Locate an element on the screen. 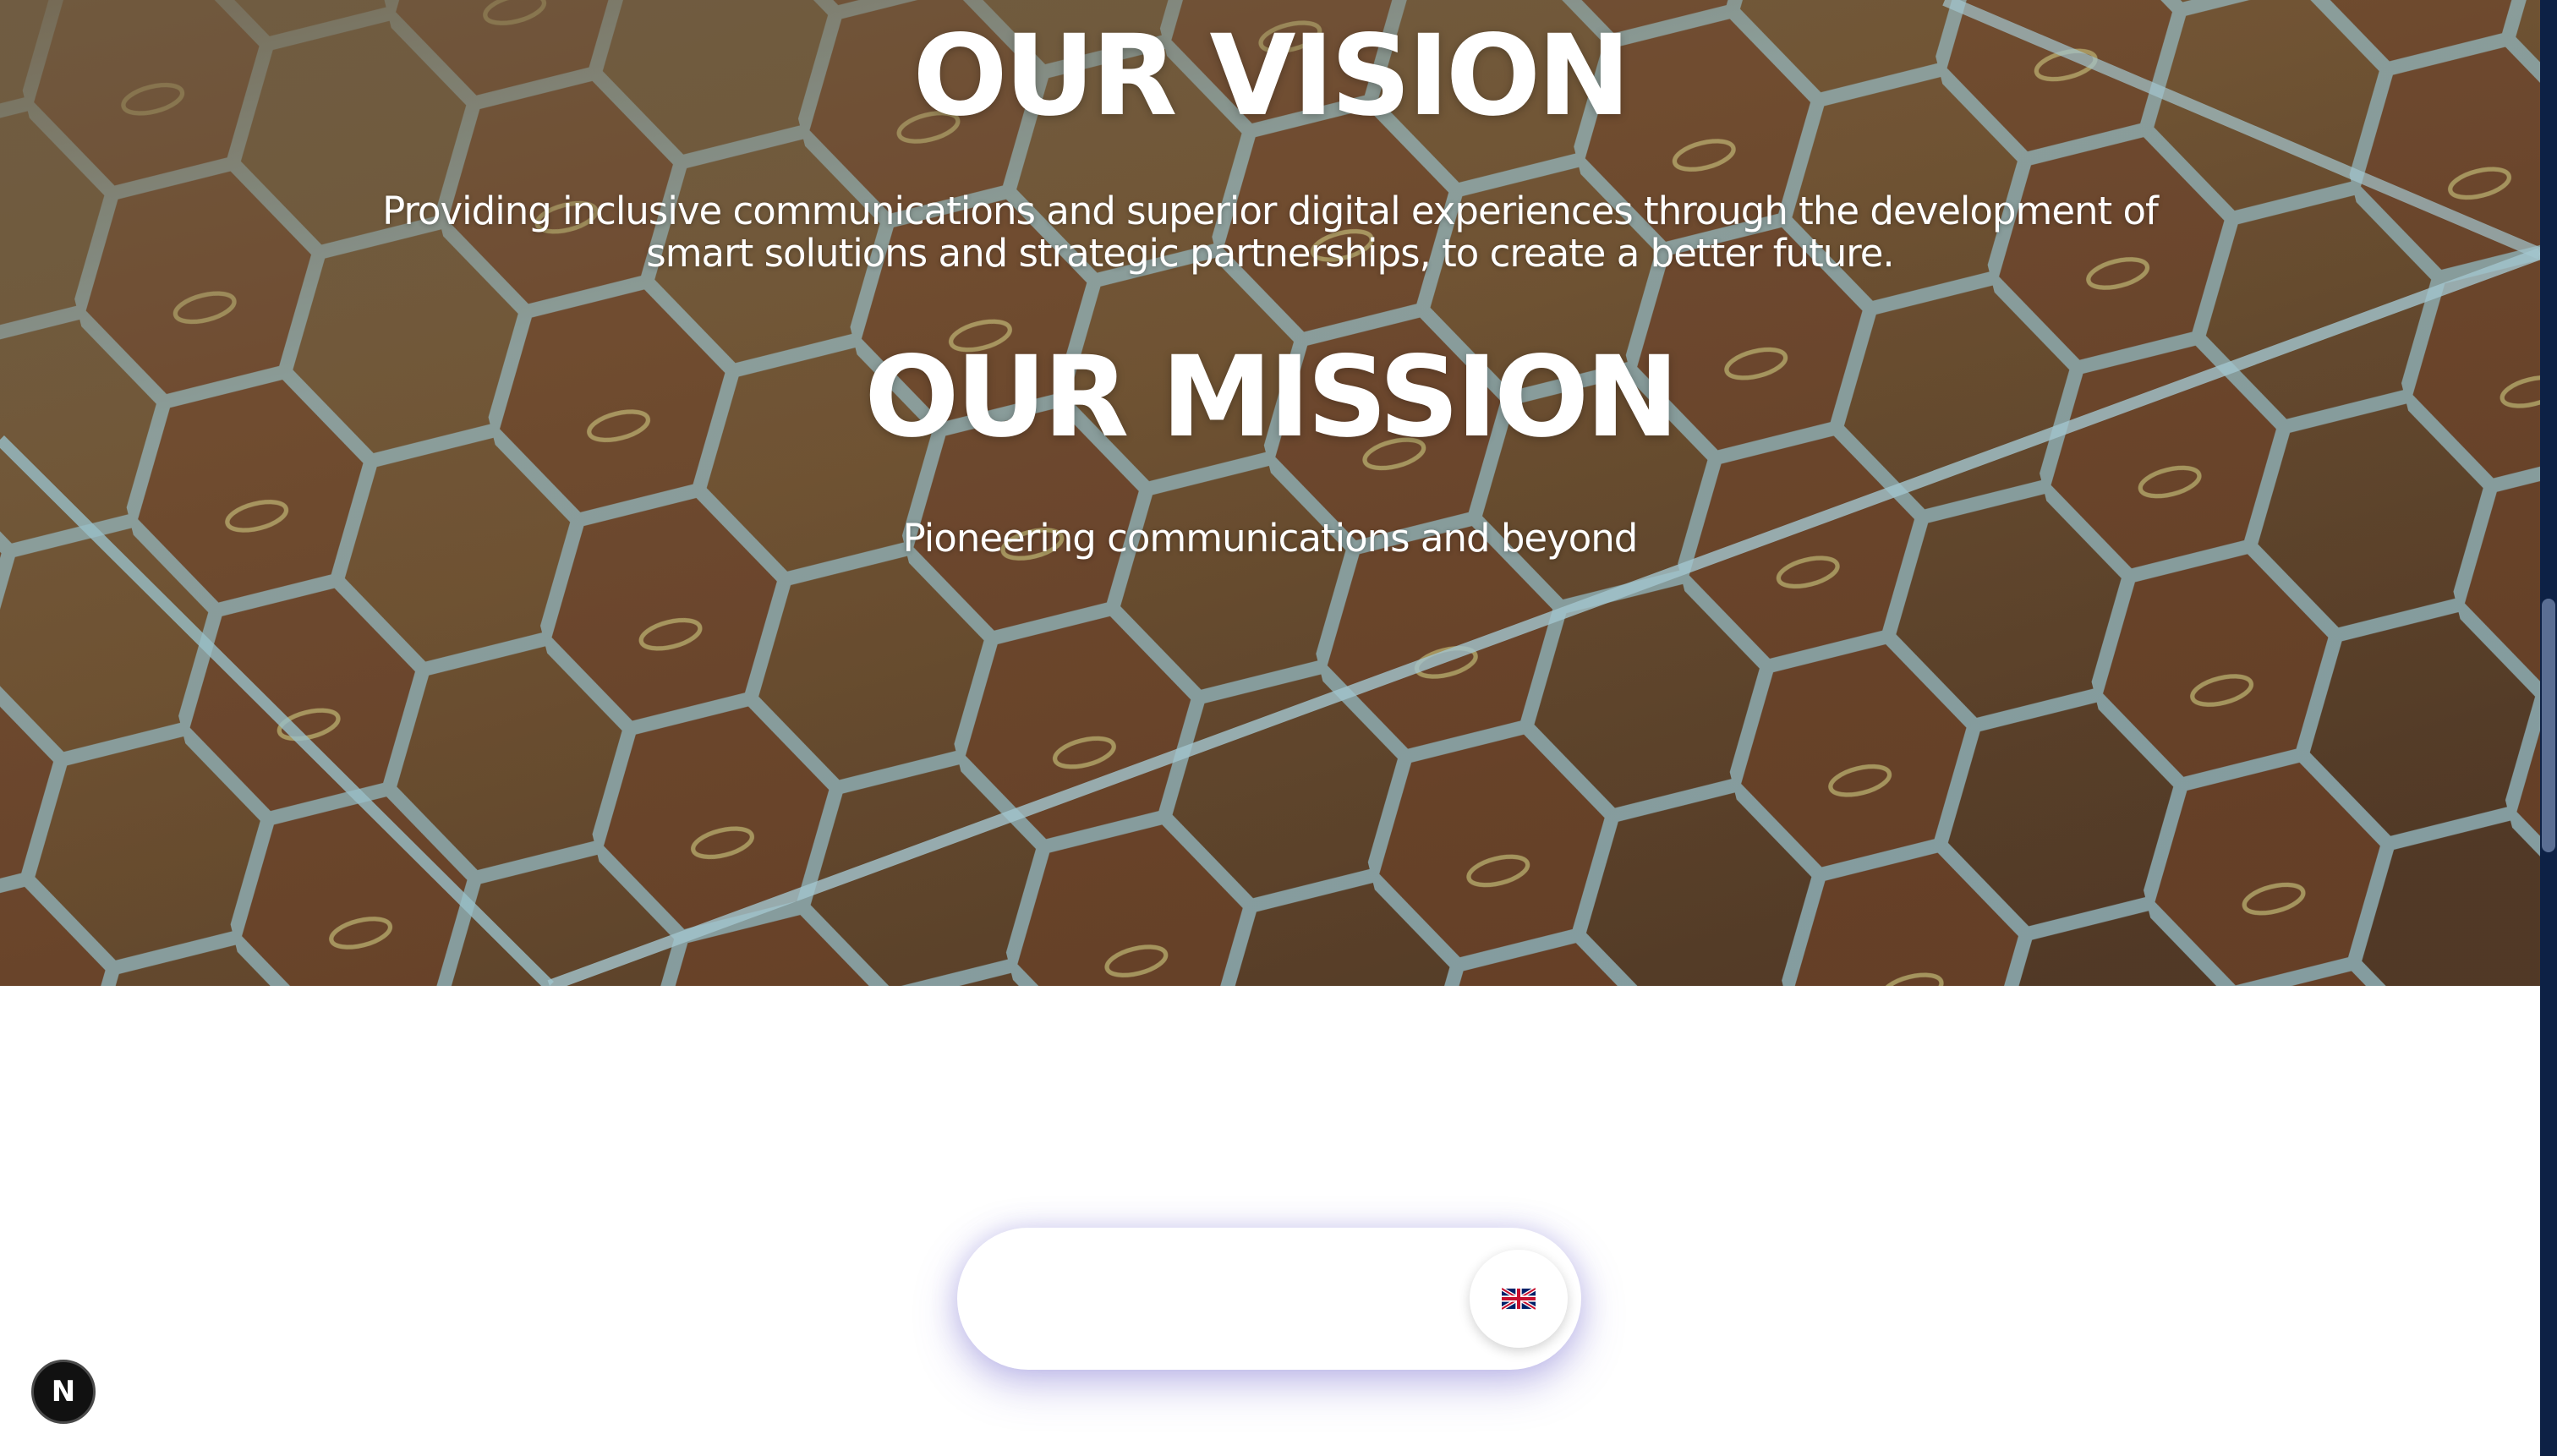 This screenshot has height=1456, width=2557. mission-title: OUR MISSION is located at coordinates (1271, 398).